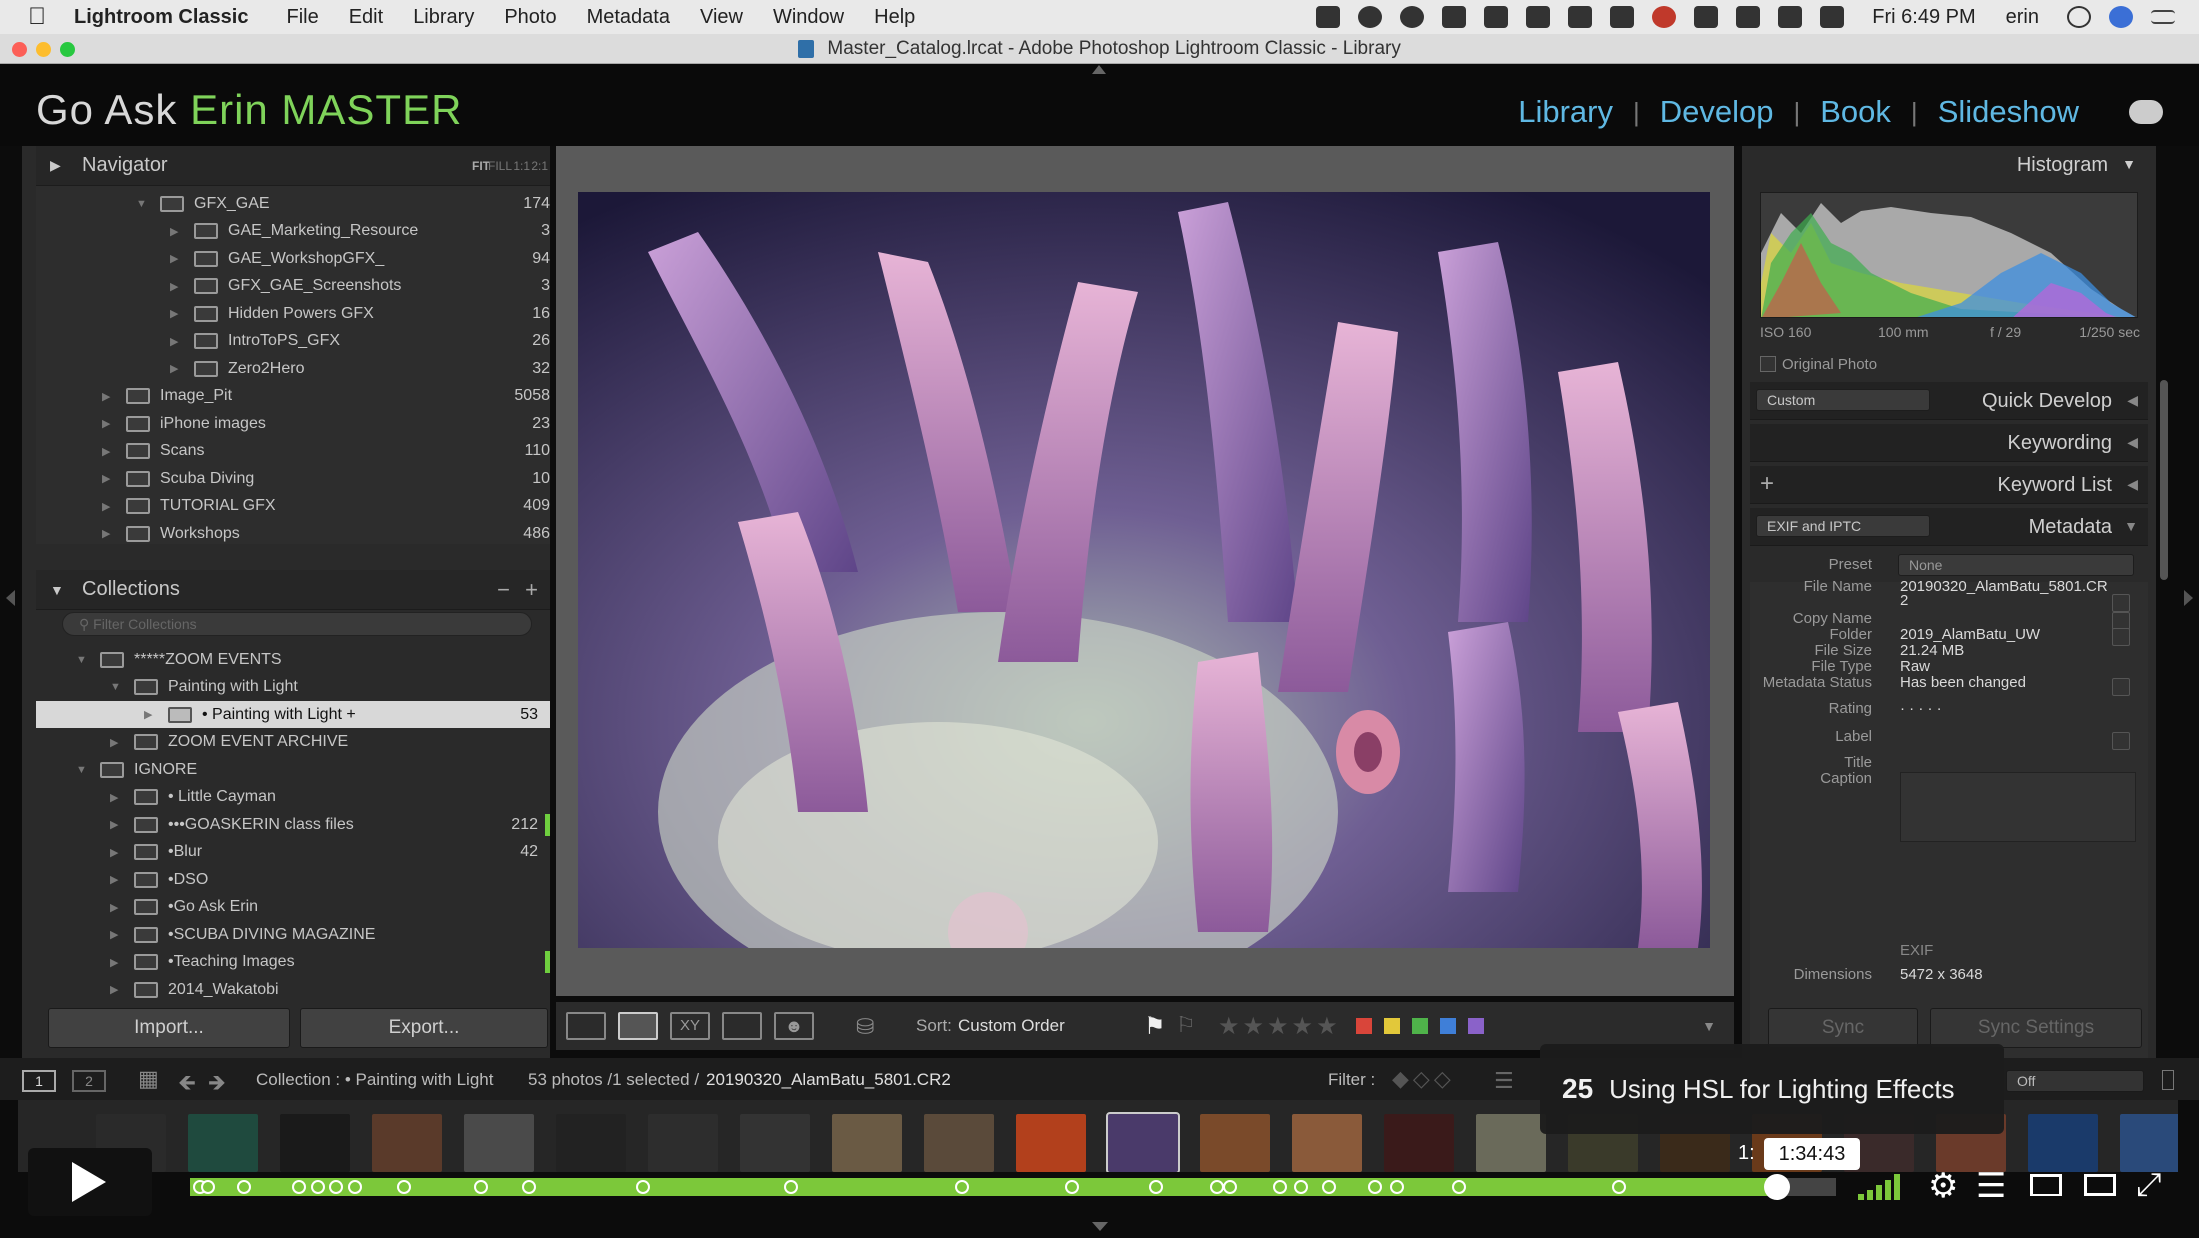 The height and width of the screenshot is (1238, 2199). I want to click on sync-settings-button: Sync Settings, so click(2036, 1028).